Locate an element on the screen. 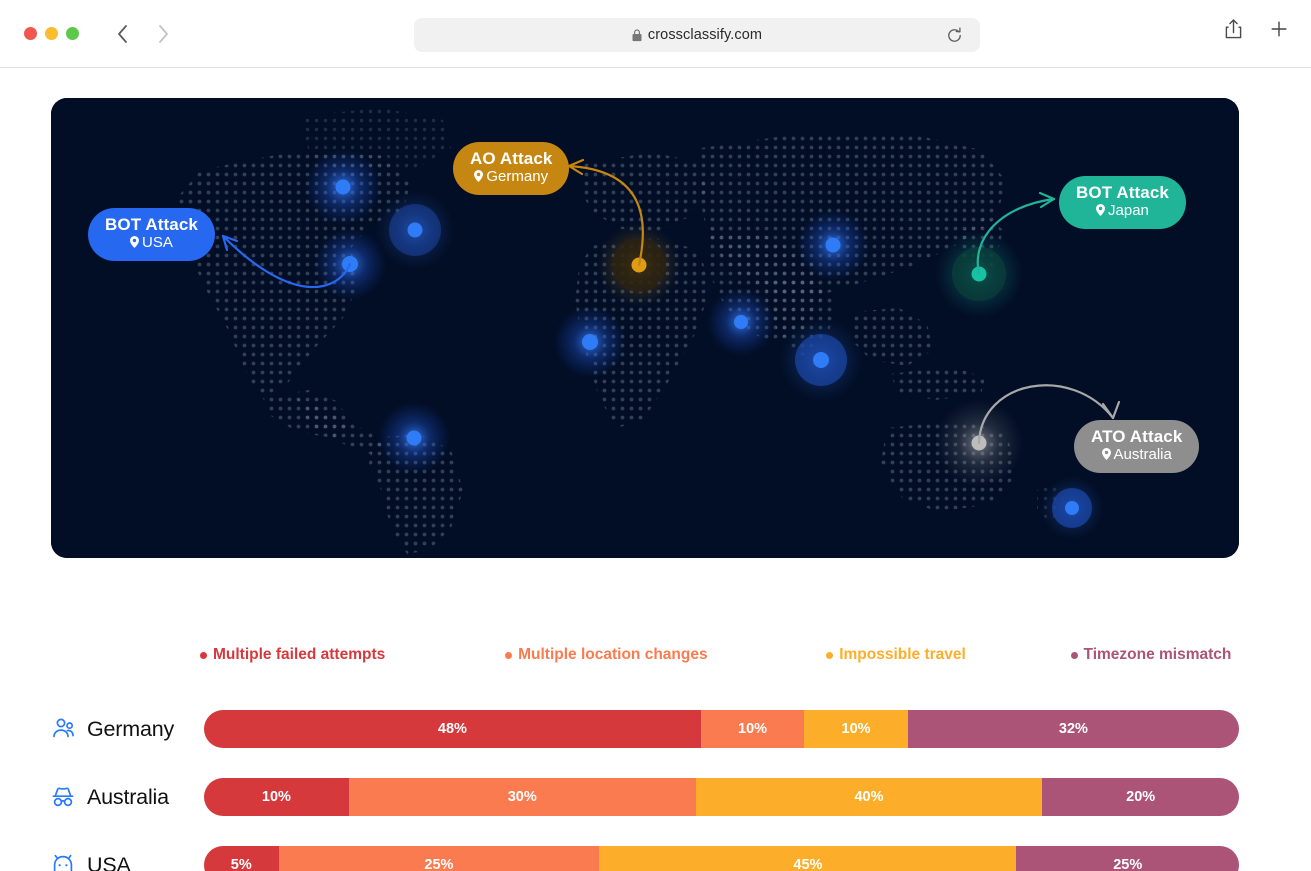  attack-label-australia-title: ATO Attack is located at coordinates (1137, 436).